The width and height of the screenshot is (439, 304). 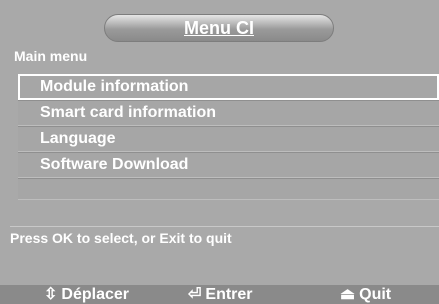 I want to click on footer-move: ⇳ Déplacer, so click(x=86, y=294).